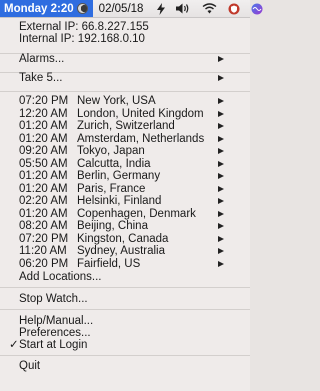 This screenshot has width=320, height=391. I want to click on location-item: 01:20 AM Berlin, Germany, so click(125, 176).